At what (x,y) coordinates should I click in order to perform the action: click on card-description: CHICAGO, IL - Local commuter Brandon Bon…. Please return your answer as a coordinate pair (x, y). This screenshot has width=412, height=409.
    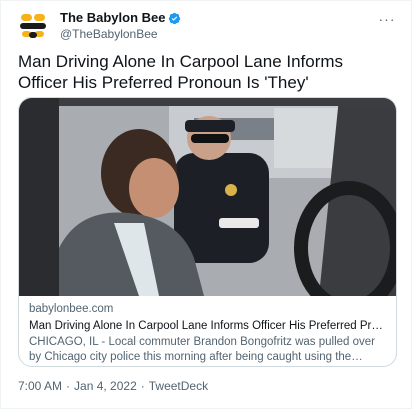
    Looking at the image, I should click on (202, 349).